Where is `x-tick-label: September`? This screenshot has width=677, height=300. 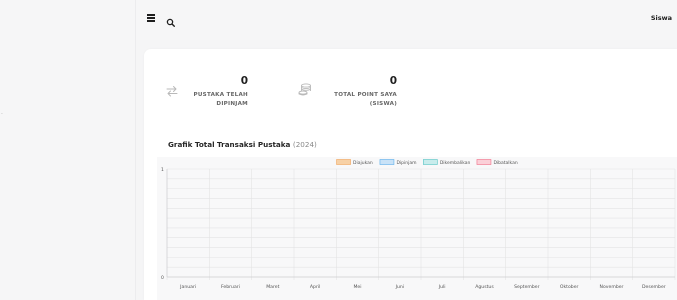
x-tick-label: September is located at coordinates (527, 287).